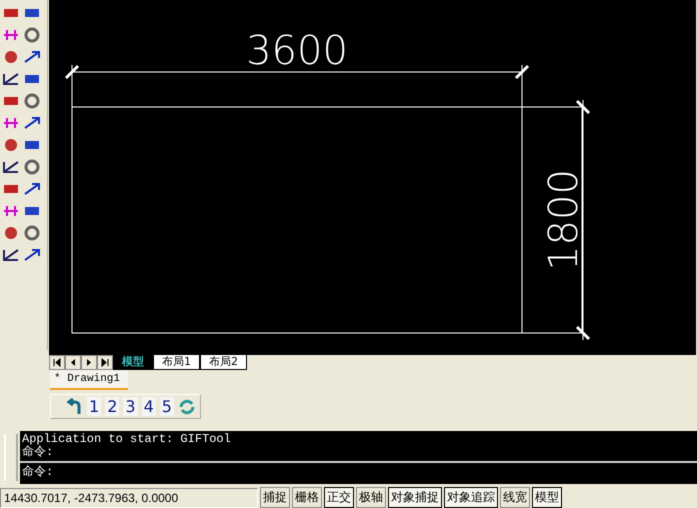 Image resolution: width=697 pixels, height=508 pixels. I want to click on view-number-button: 4, so click(149, 406).